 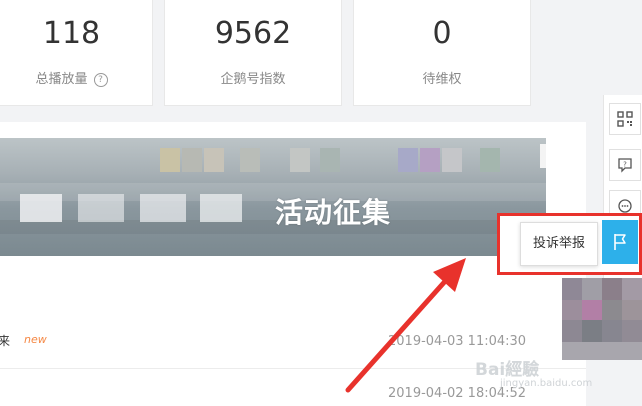 What do you see at coordinates (253, 79) in the screenshot?
I see `stat-label: 企鹅号指数` at bounding box center [253, 79].